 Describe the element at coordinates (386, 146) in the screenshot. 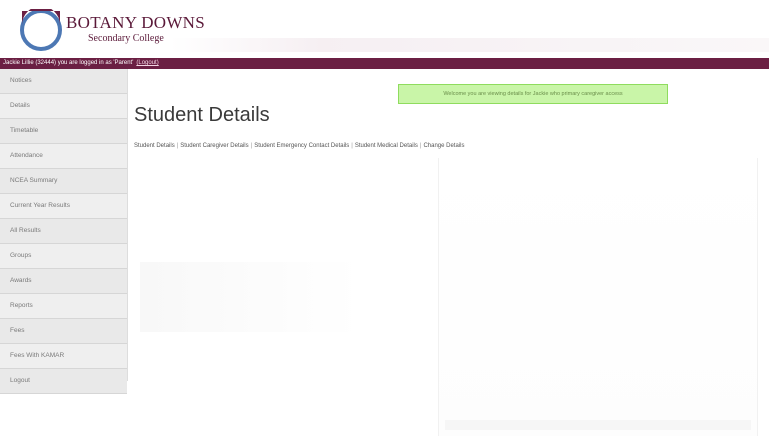

I see `subnav-student-medical-details: Student Medical Details` at that location.